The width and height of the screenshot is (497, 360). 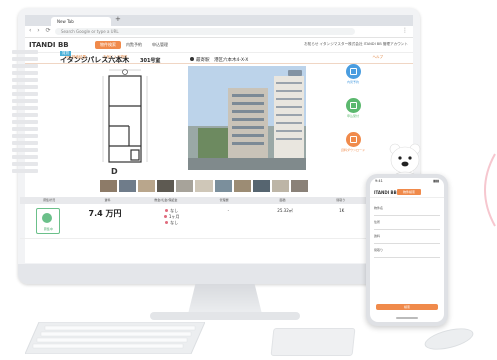 I want to click on action-buttons: 内見予約 申込受付 資料ダウンロード, so click(x=353, y=115).